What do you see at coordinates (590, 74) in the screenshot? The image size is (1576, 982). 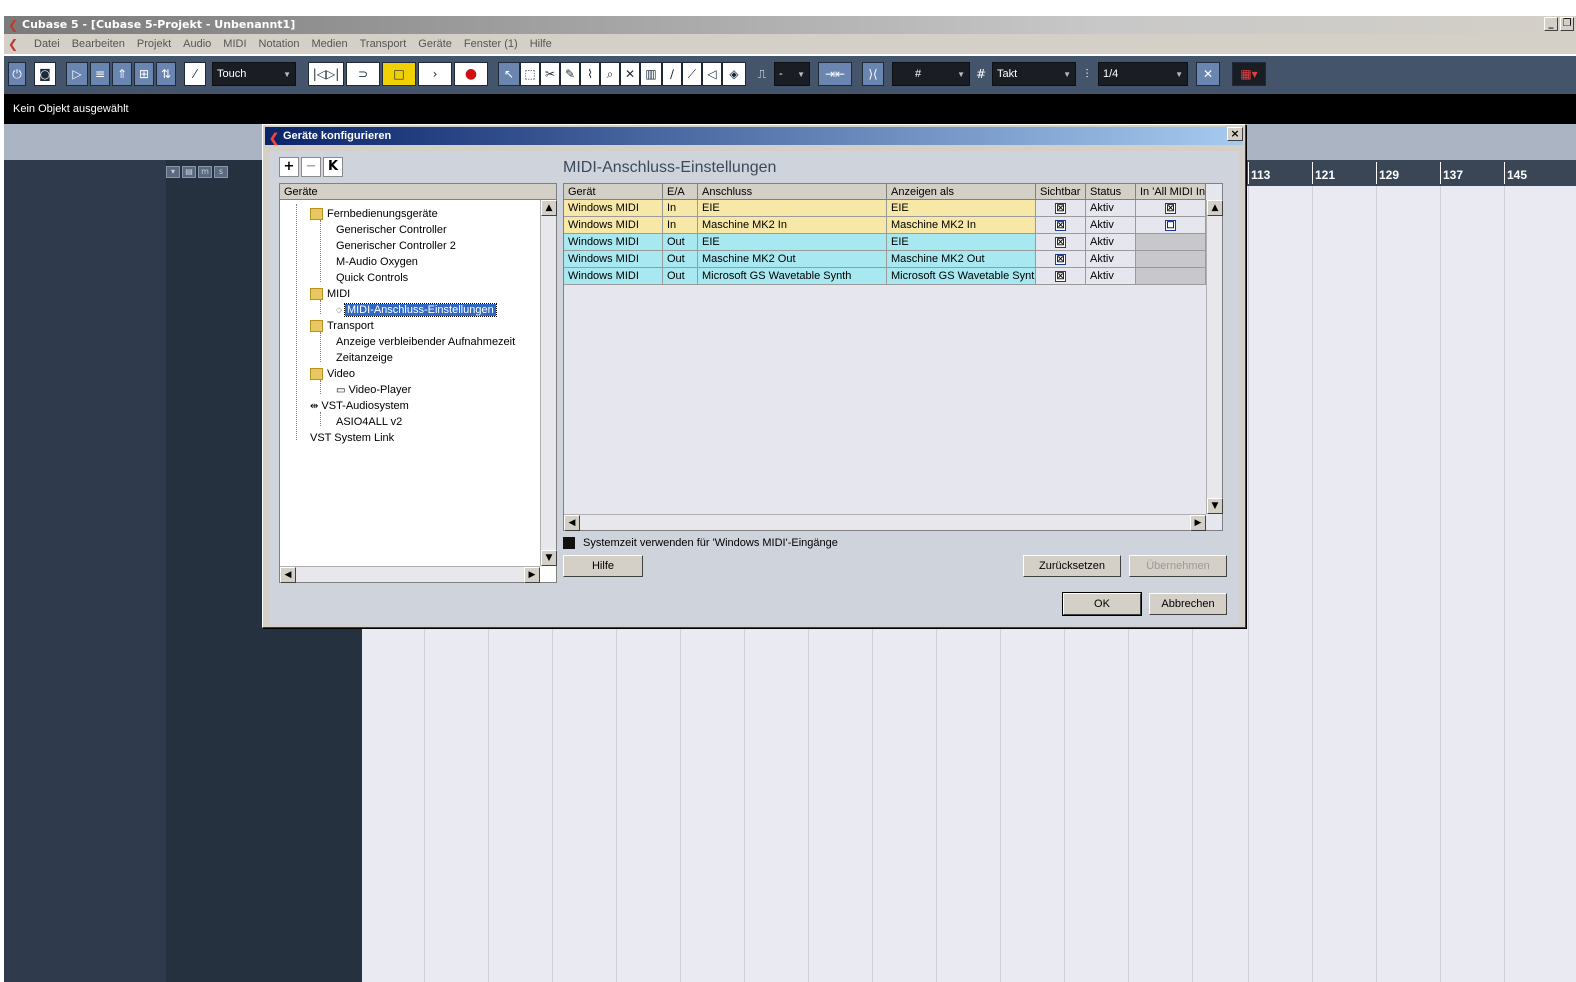 I see `glue-tool-icon: ⌇` at bounding box center [590, 74].